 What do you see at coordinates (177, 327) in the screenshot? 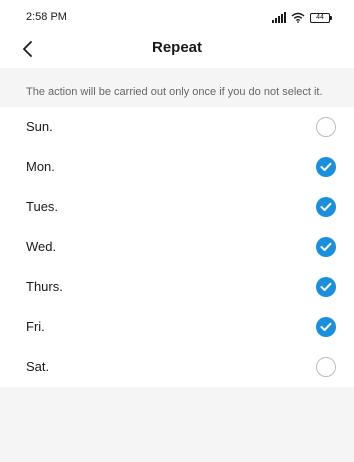
I see `day-row-fri: Fri.` at bounding box center [177, 327].